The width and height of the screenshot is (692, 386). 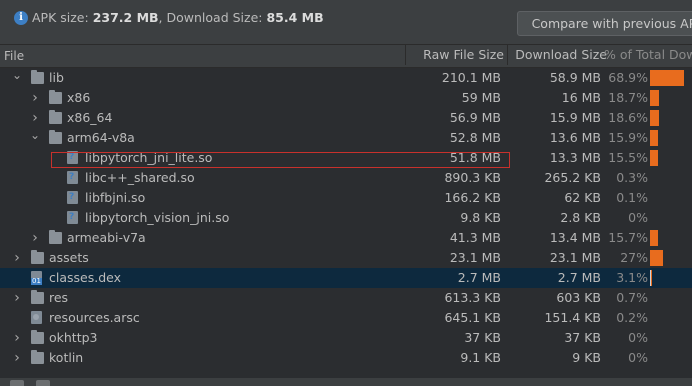 I want to click on raw-size-cell: 23.1 MB, so click(x=475, y=257).